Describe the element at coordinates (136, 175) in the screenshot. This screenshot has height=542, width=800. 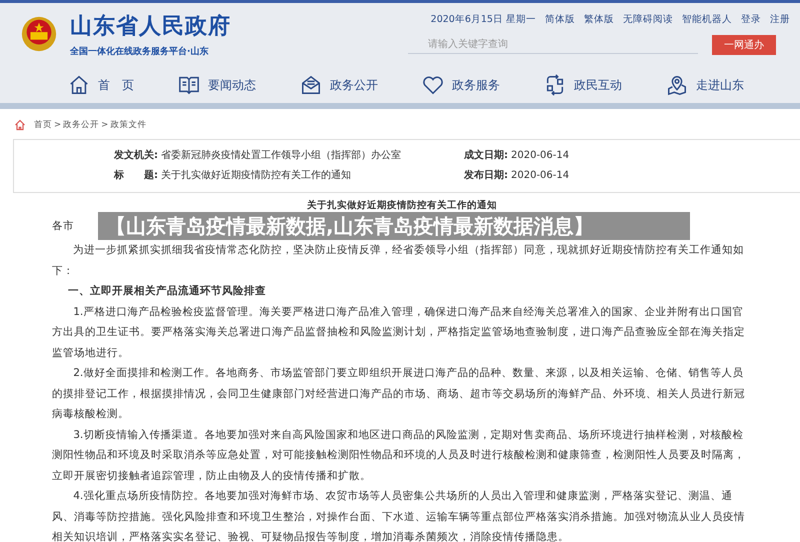
I see `field-label: 标 题:` at that location.